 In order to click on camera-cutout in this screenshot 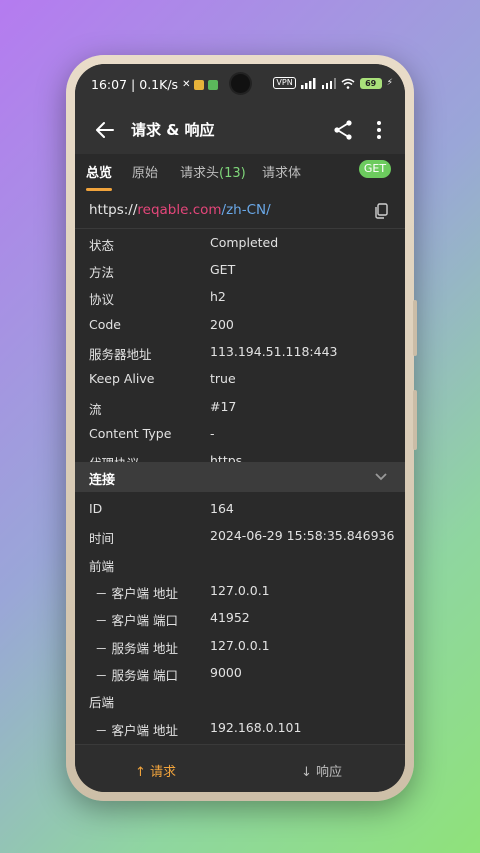, I will do `click(240, 83)`.